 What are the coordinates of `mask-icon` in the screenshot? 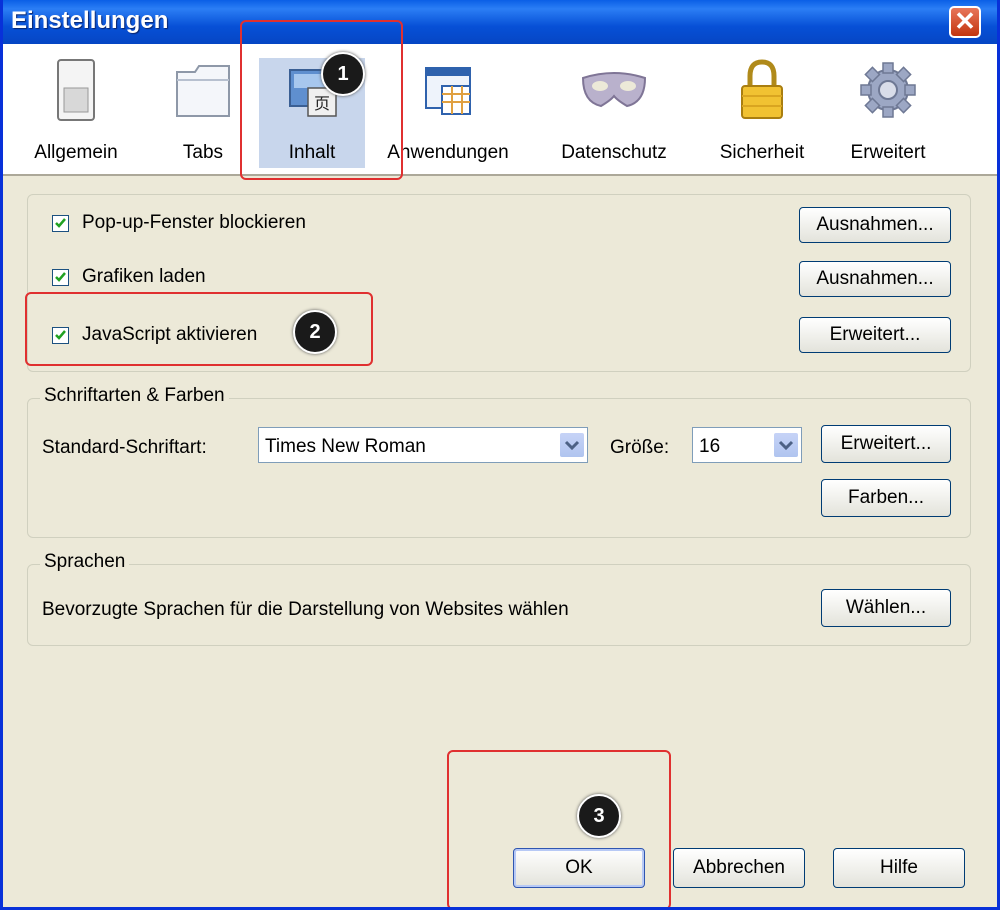 It's located at (614, 90).